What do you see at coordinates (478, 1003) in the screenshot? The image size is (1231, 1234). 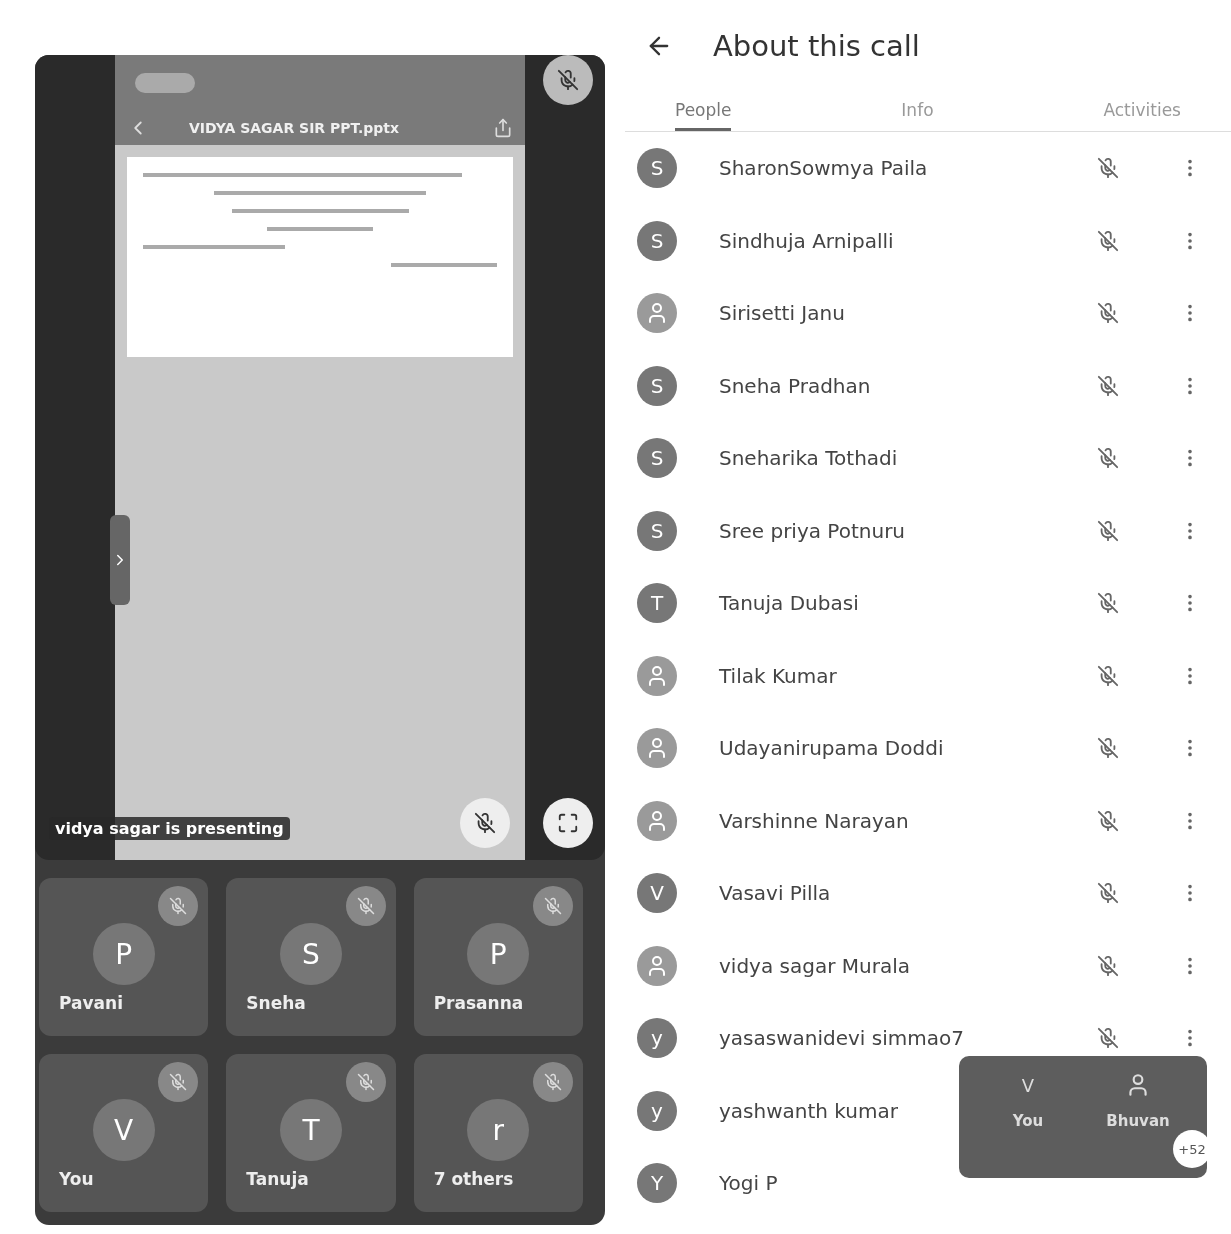 I see `participant-name: Prasanna` at bounding box center [478, 1003].